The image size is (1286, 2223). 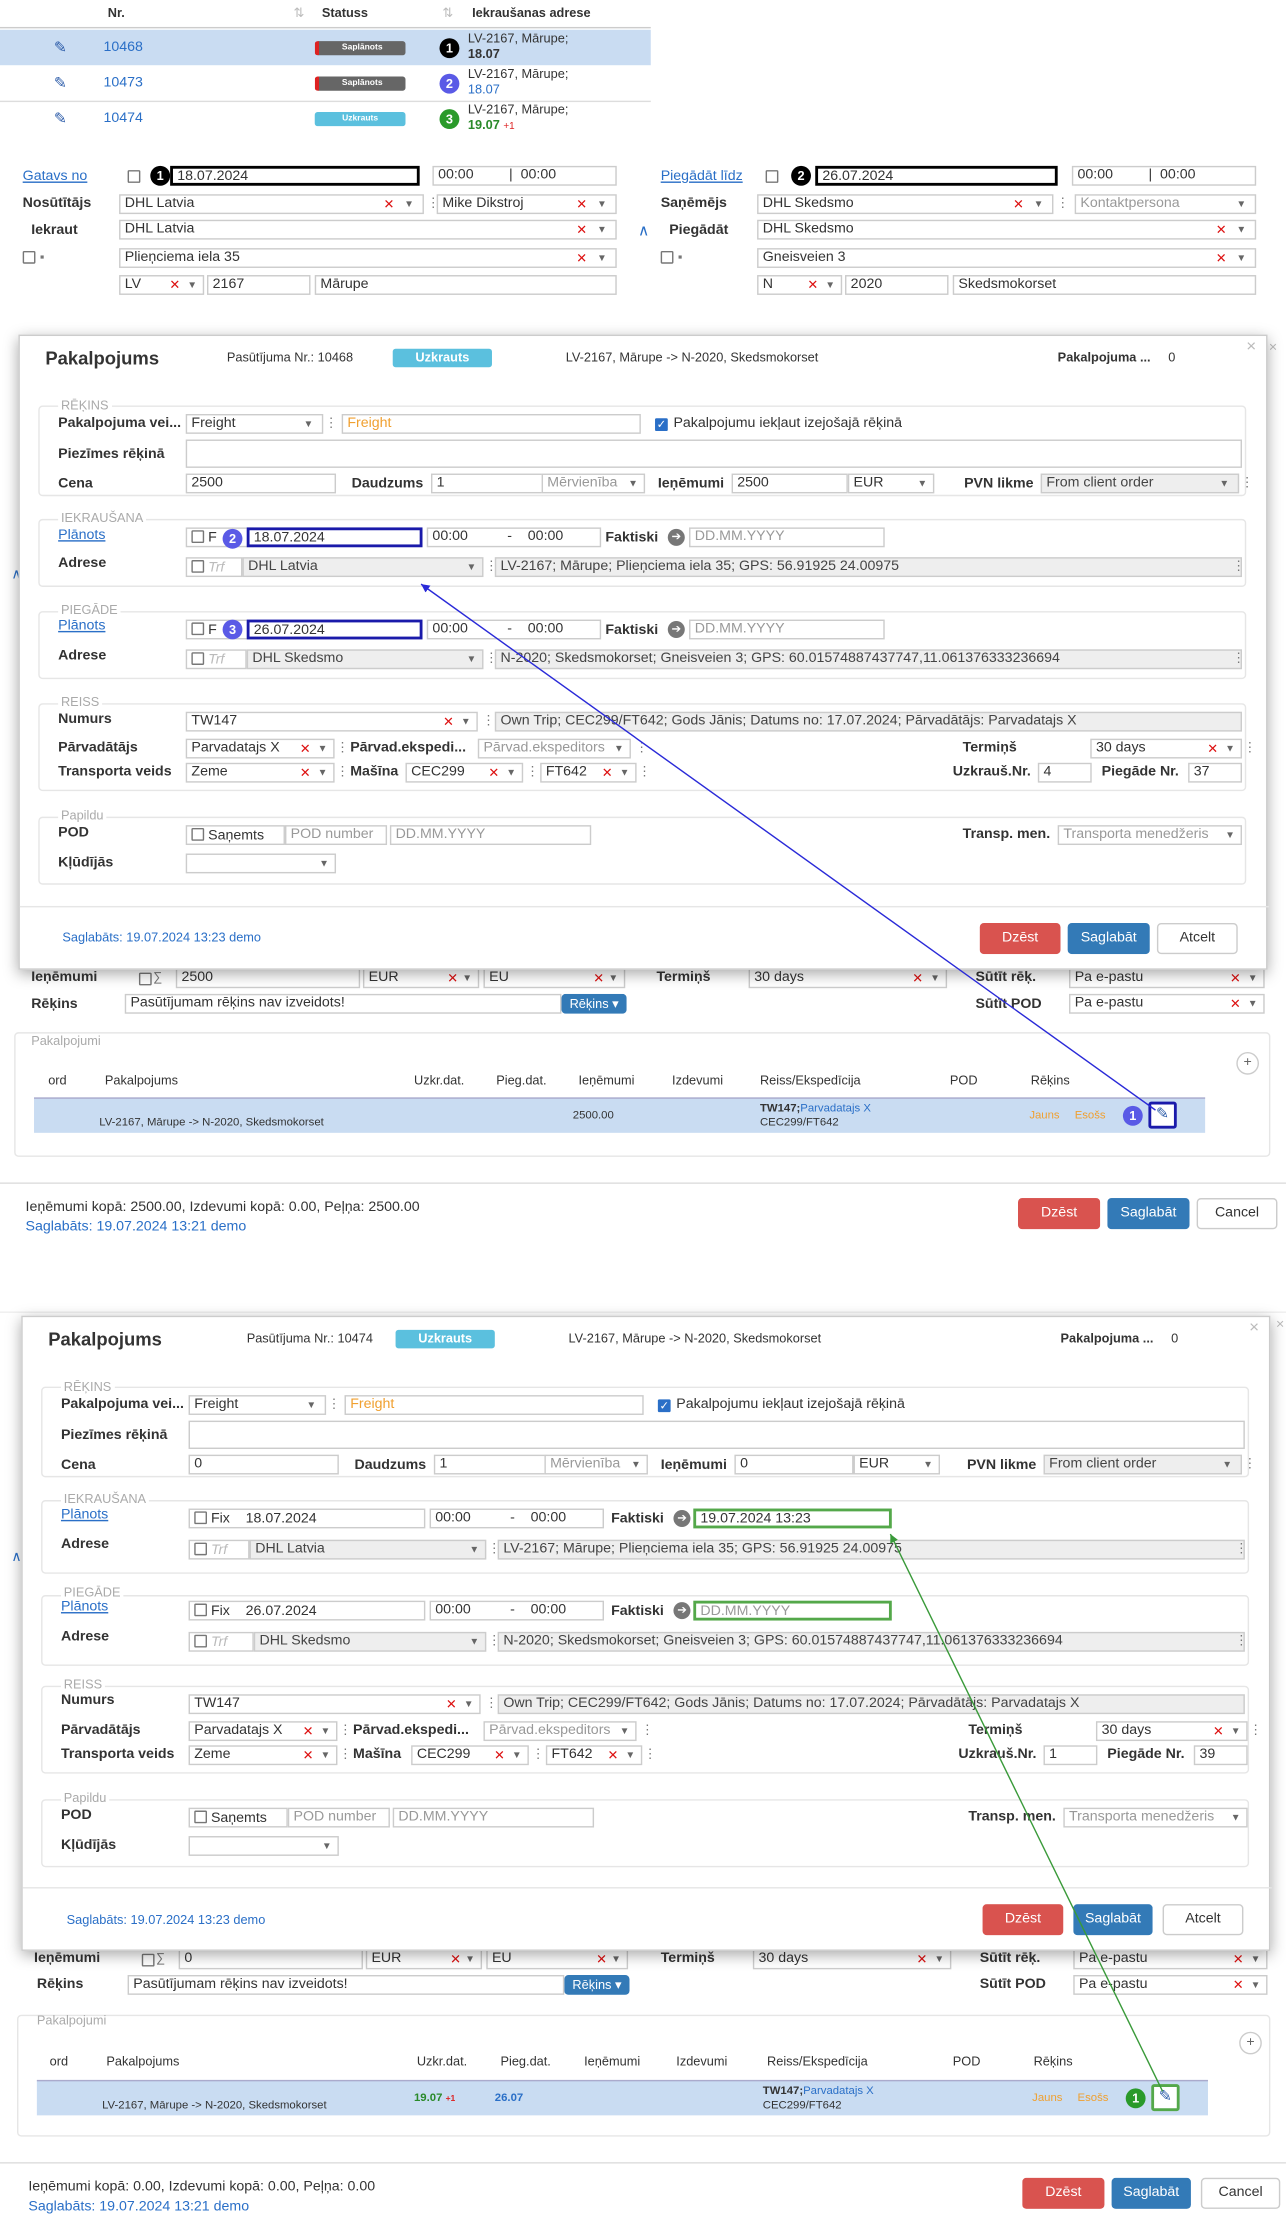 I want to click on fix-toggle: F, so click(x=219, y=537).